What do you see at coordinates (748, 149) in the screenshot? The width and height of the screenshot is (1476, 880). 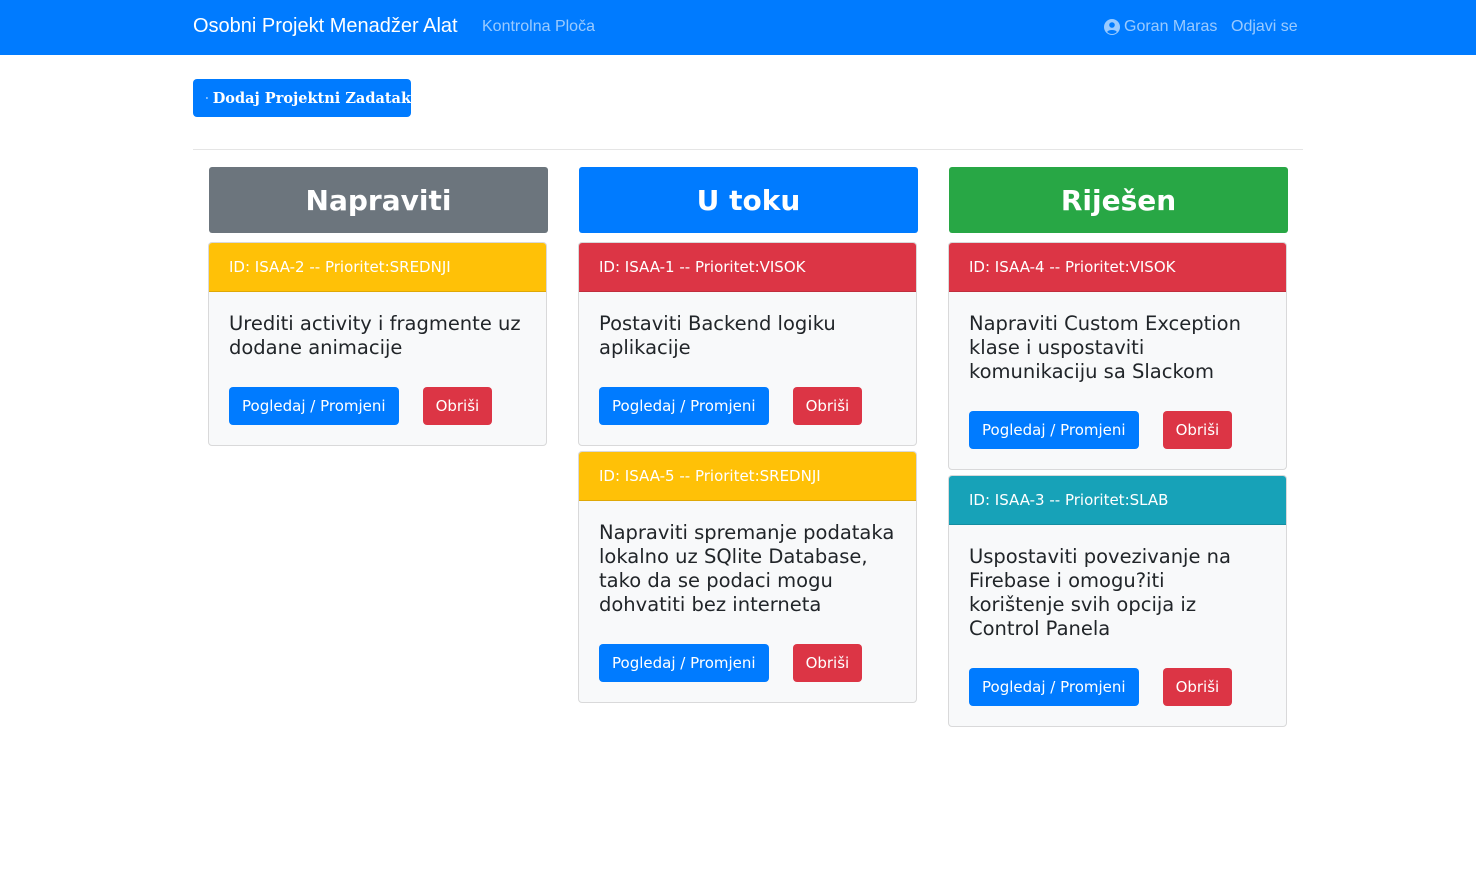 I see `divider` at bounding box center [748, 149].